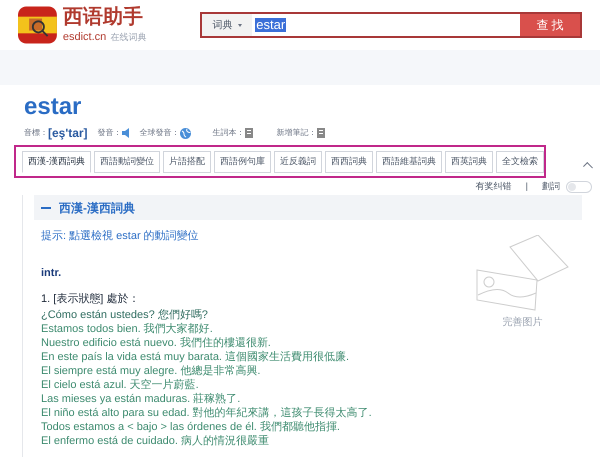 The image size is (600, 459). I want to click on note-label: 新增筆記：, so click(296, 133).